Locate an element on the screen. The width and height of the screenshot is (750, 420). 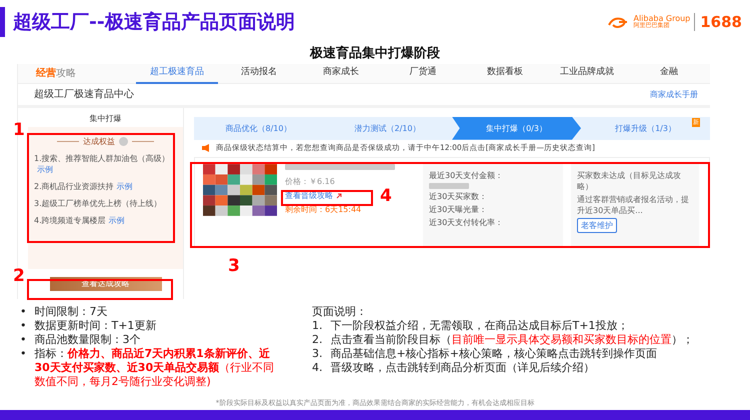
annotation-number: 2 is located at coordinates (19, 276).